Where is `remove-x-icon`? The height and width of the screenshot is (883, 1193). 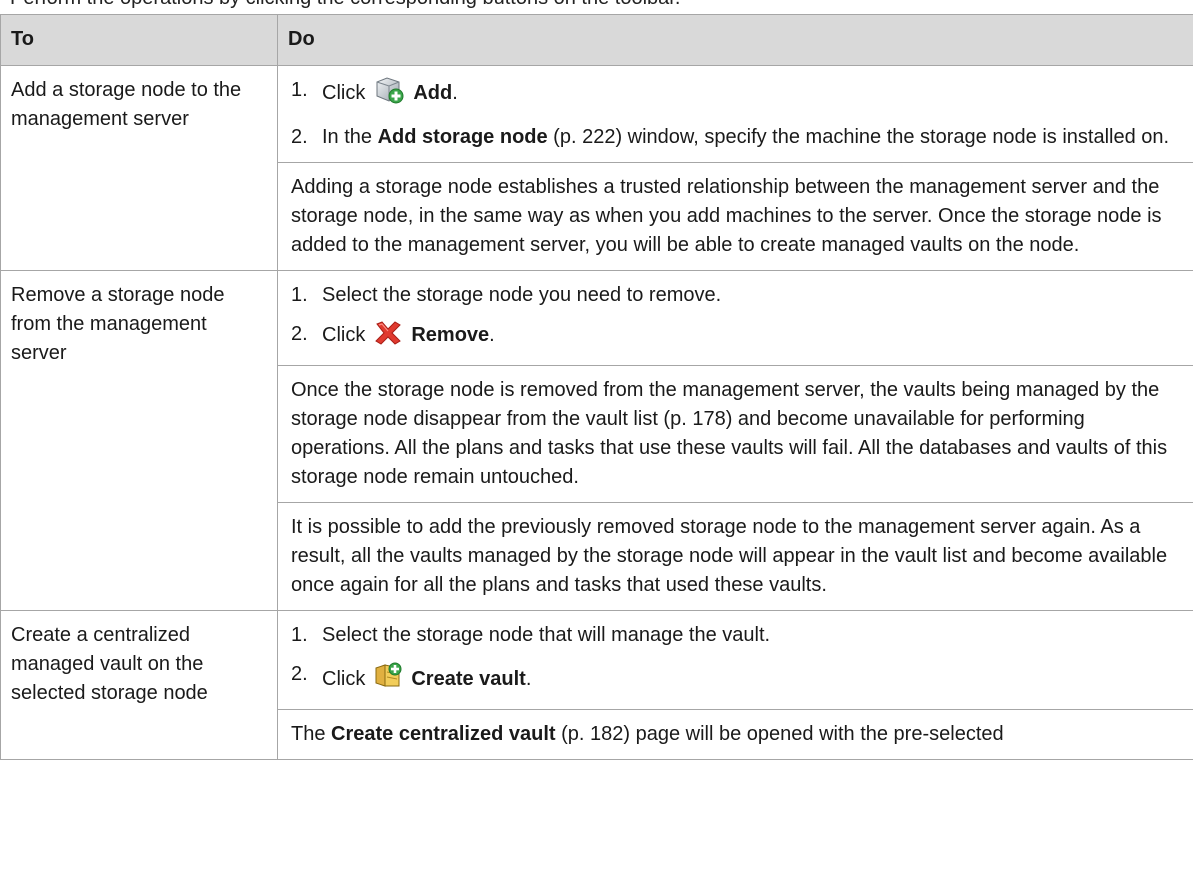
remove-x-icon is located at coordinates (388, 337).